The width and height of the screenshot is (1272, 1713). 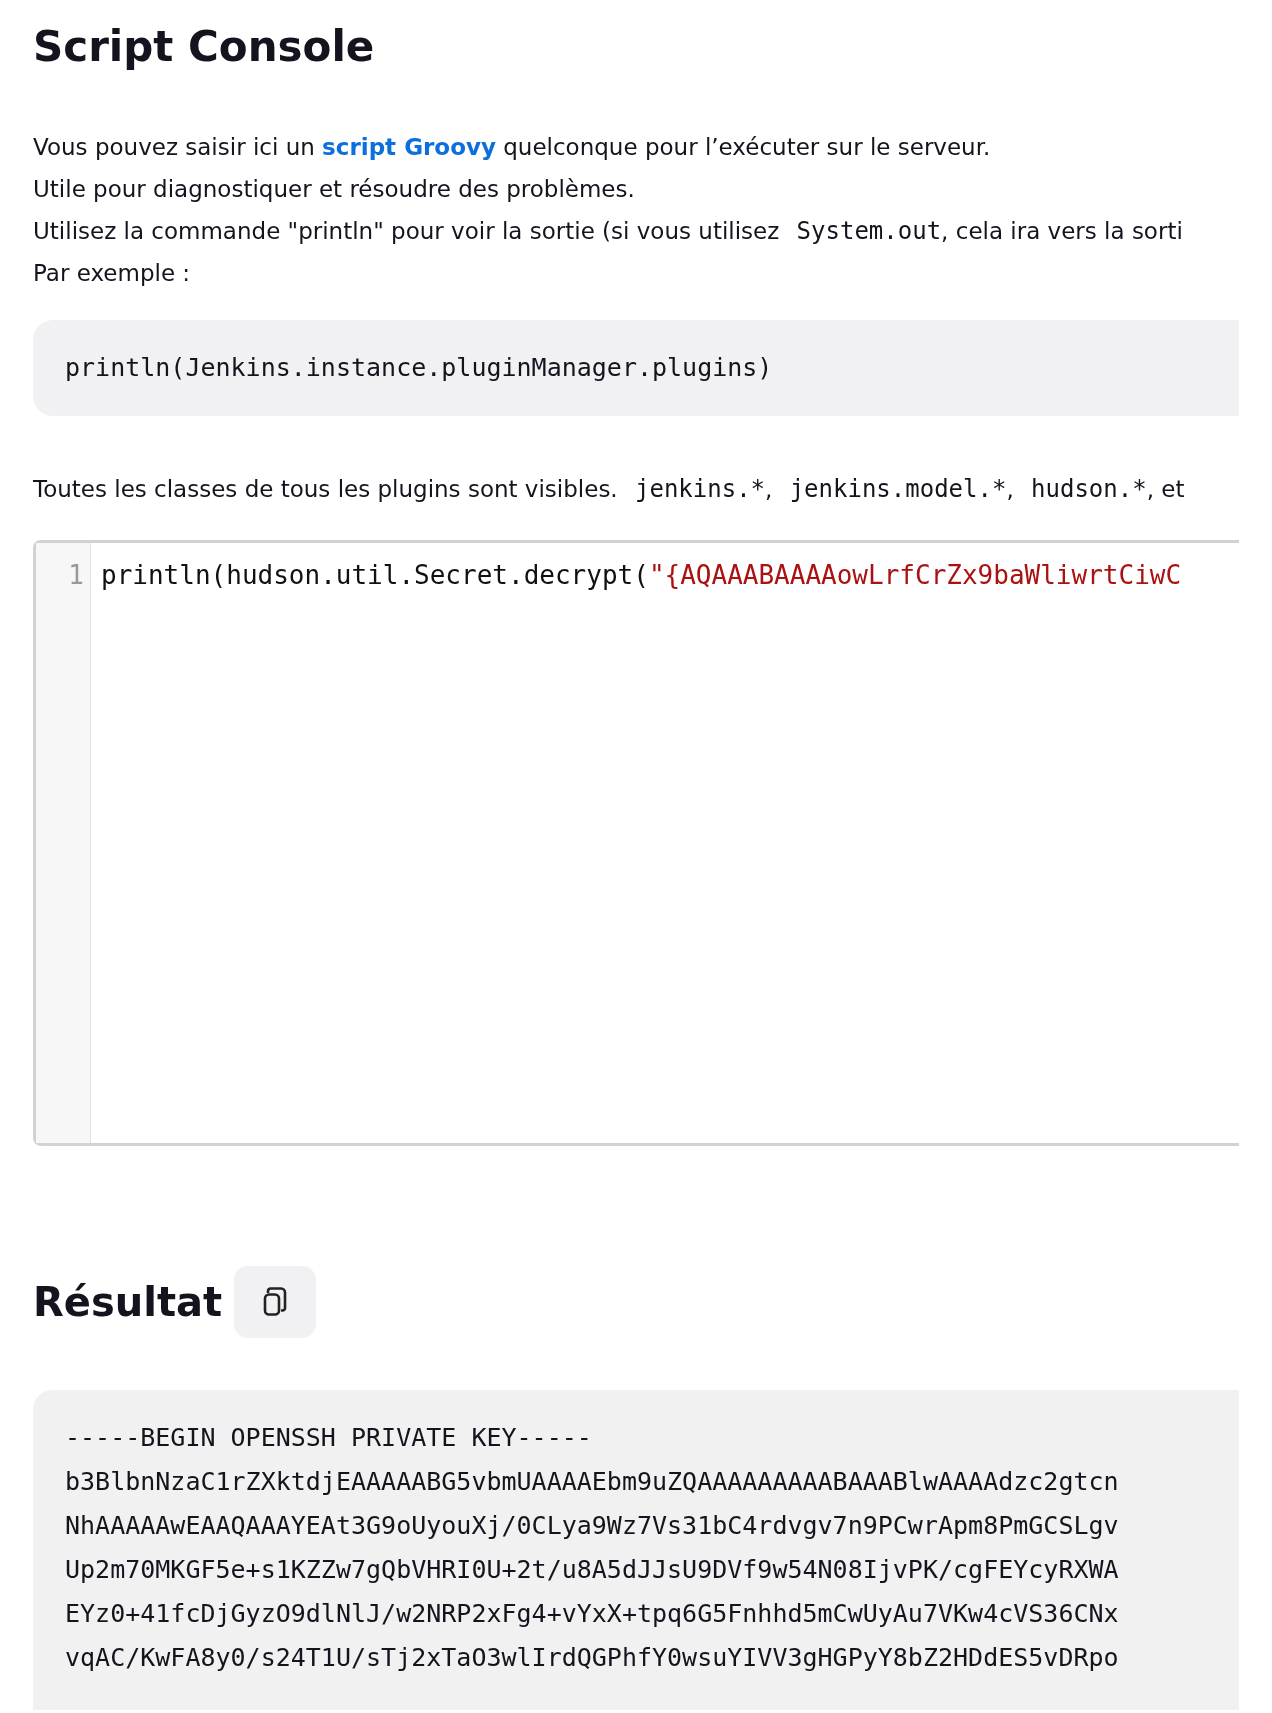 What do you see at coordinates (512, 148) in the screenshot?
I see `description-text: Vous pouvez saisir ici un script Groovy quelconque pour l’exécuter sur le serveur.` at bounding box center [512, 148].